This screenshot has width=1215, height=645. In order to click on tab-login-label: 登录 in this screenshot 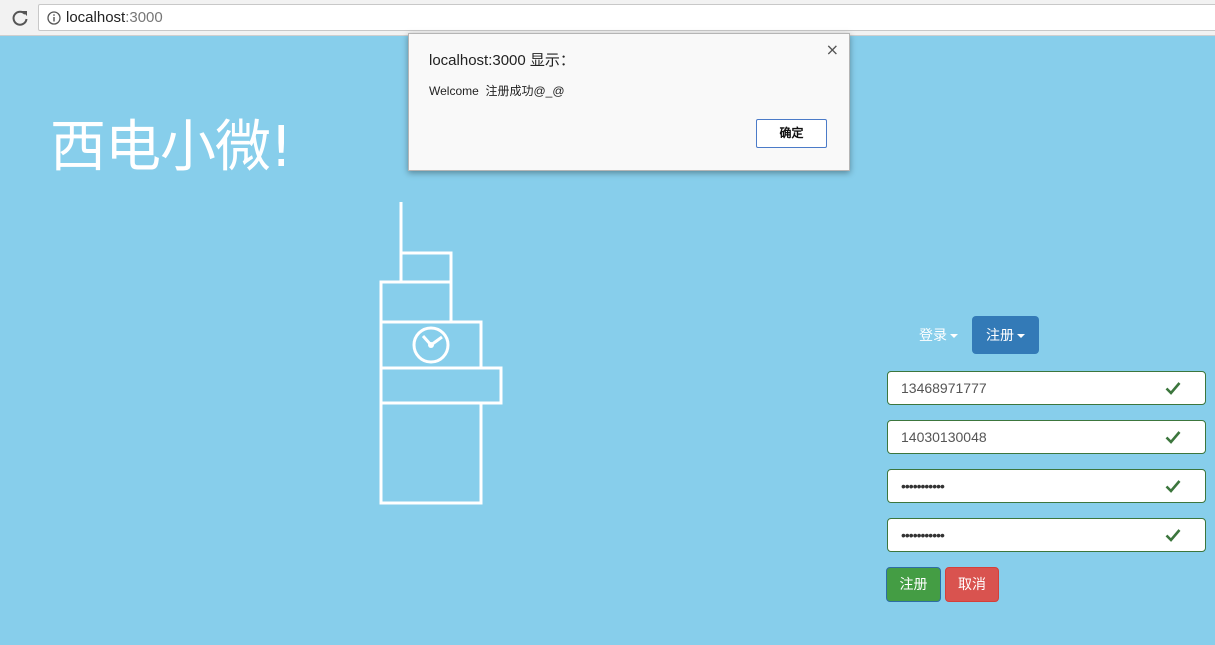, I will do `click(933, 335)`.